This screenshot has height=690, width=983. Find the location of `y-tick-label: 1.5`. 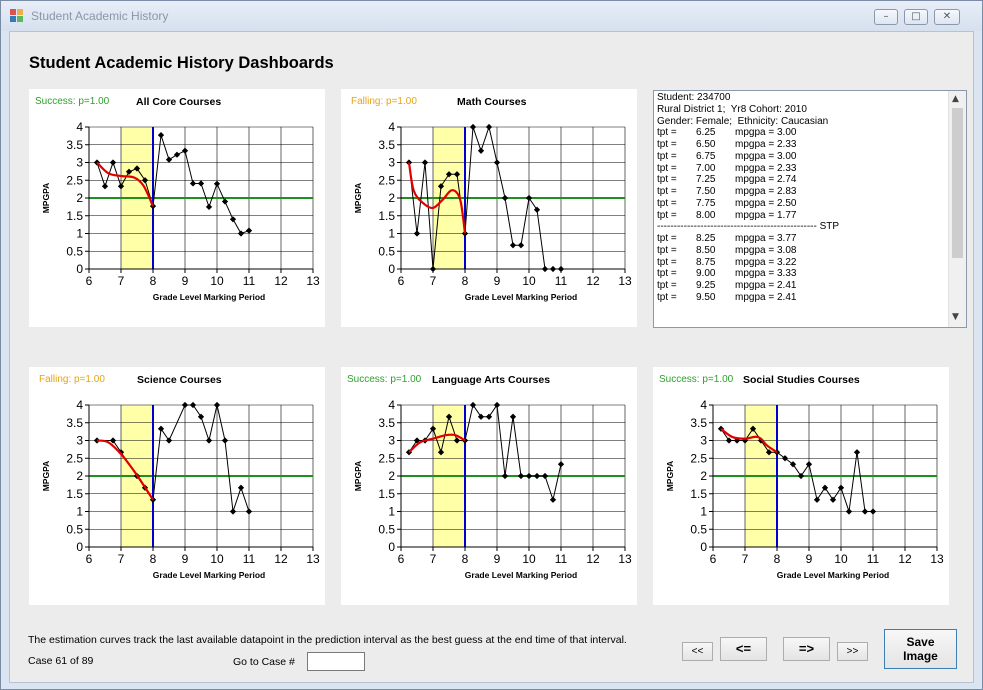

y-tick-label: 1.5 is located at coordinates (386, 216).